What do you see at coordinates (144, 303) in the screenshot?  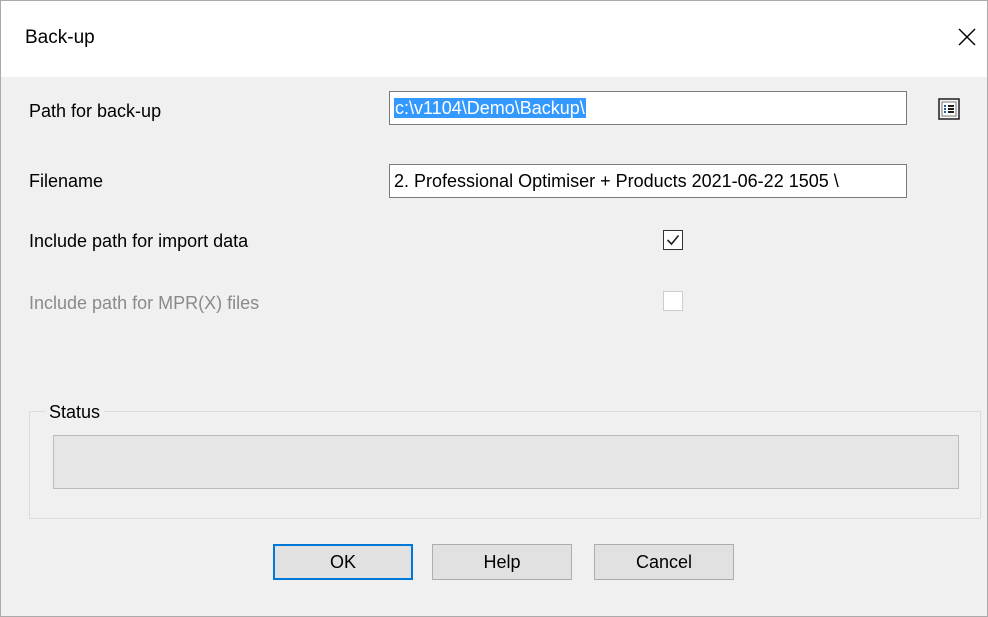 I see `include-mpr-label: Include path for MPR(X) files` at bounding box center [144, 303].